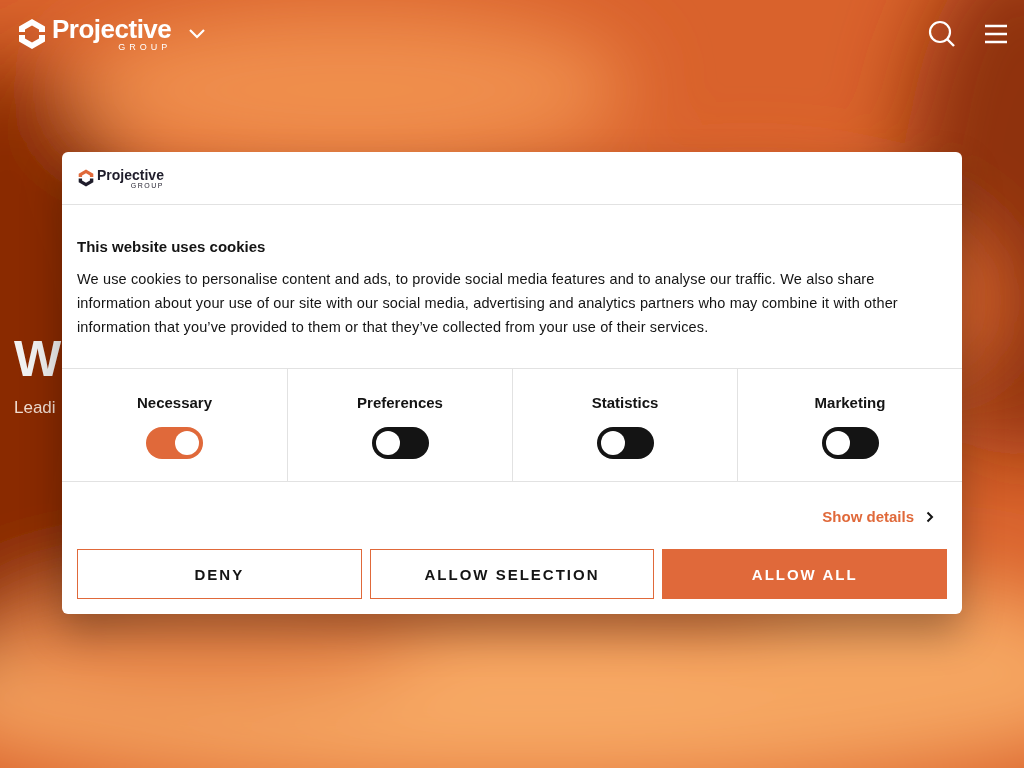 The image size is (1024, 768). Describe the element at coordinates (512, 574) in the screenshot. I see `consent-button: ALLOW SELECTION` at that location.